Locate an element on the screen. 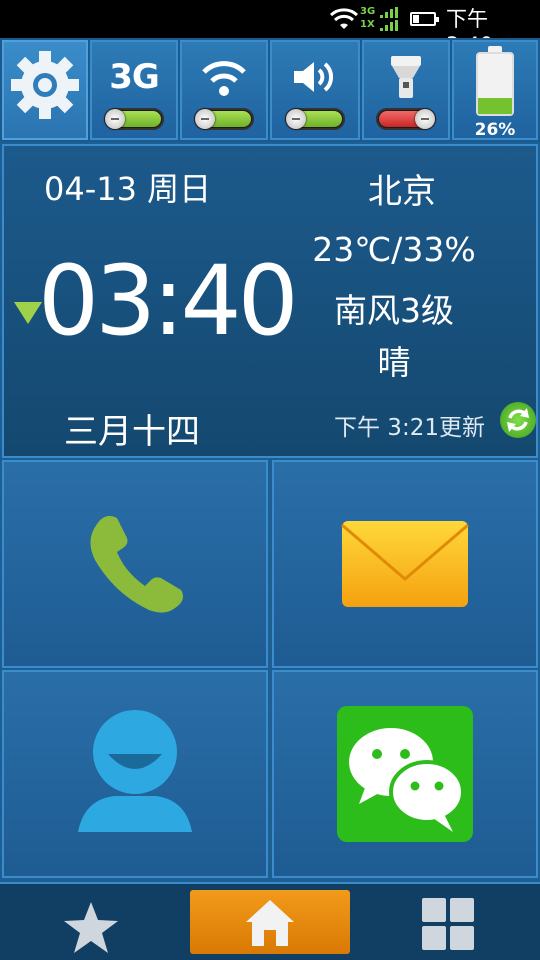  bottom-navigation is located at coordinates (270, 921).